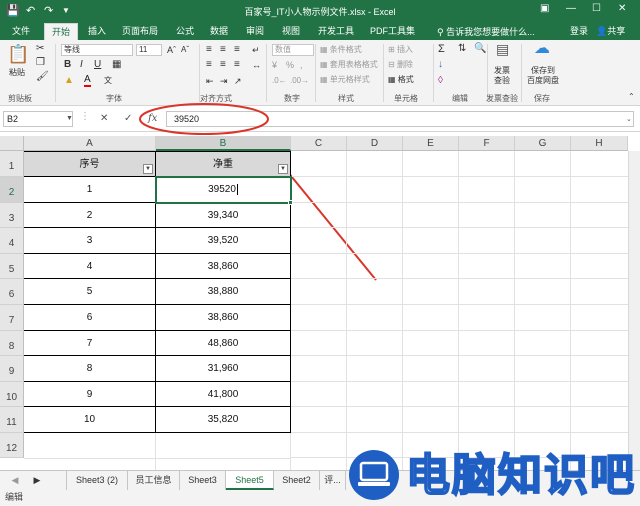 The width and height of the screenshot is (640, 506). I want to click on column-header-c: C, so click(319, 143).